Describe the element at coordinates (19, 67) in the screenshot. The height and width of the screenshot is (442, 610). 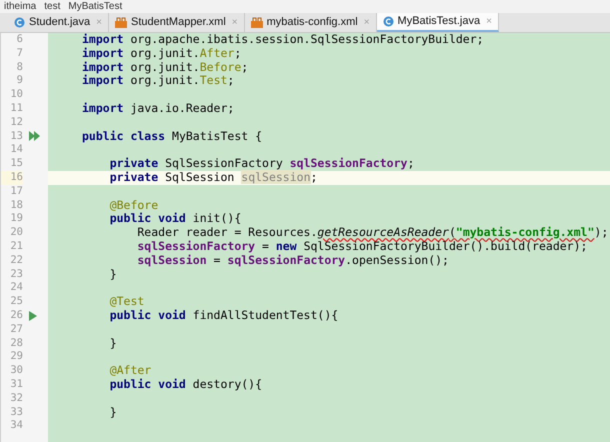
I see `line-number: 8` at that location.